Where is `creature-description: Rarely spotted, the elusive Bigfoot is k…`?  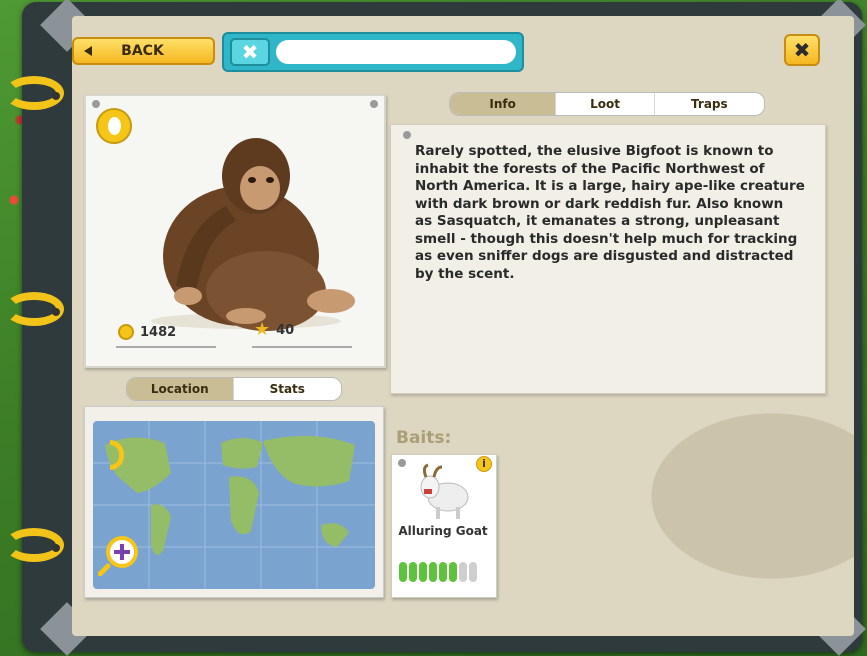 creature-description: Rarely spotted, the elusive Bigfoot is k… is located at coordinates (610, 212).